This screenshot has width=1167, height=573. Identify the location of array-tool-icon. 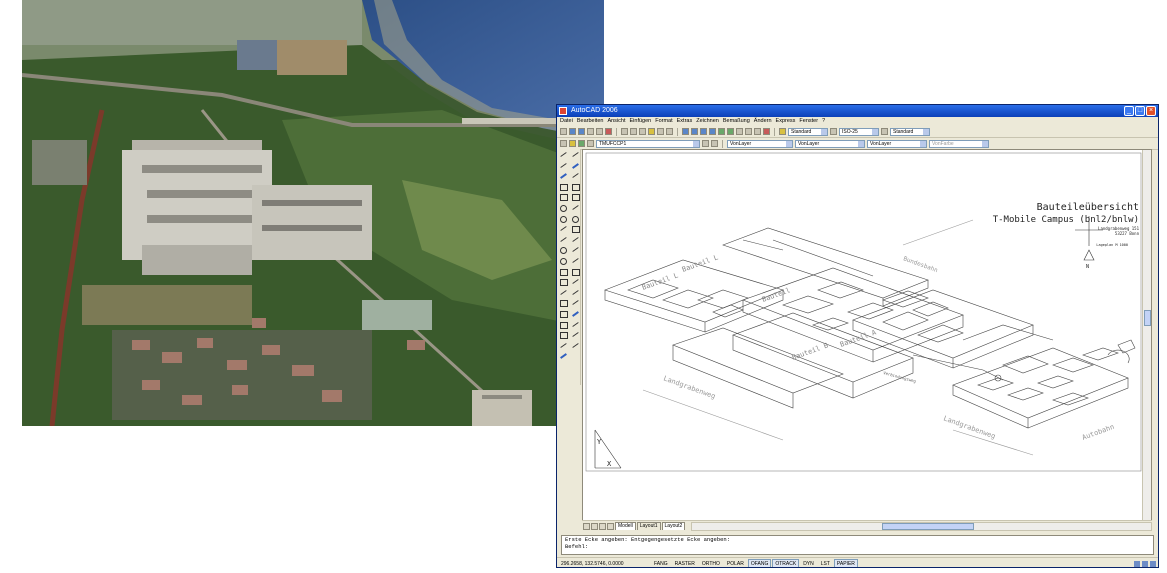
(575, 197).